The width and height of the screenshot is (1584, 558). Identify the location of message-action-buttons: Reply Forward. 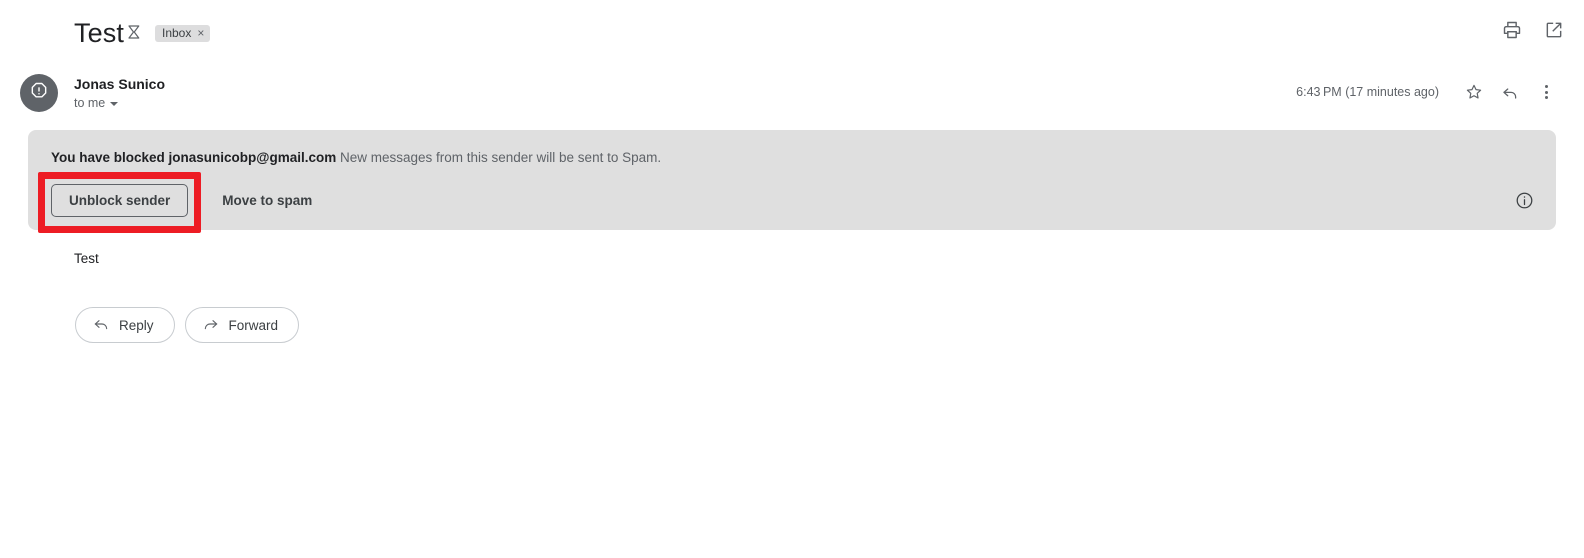
(187, 325).